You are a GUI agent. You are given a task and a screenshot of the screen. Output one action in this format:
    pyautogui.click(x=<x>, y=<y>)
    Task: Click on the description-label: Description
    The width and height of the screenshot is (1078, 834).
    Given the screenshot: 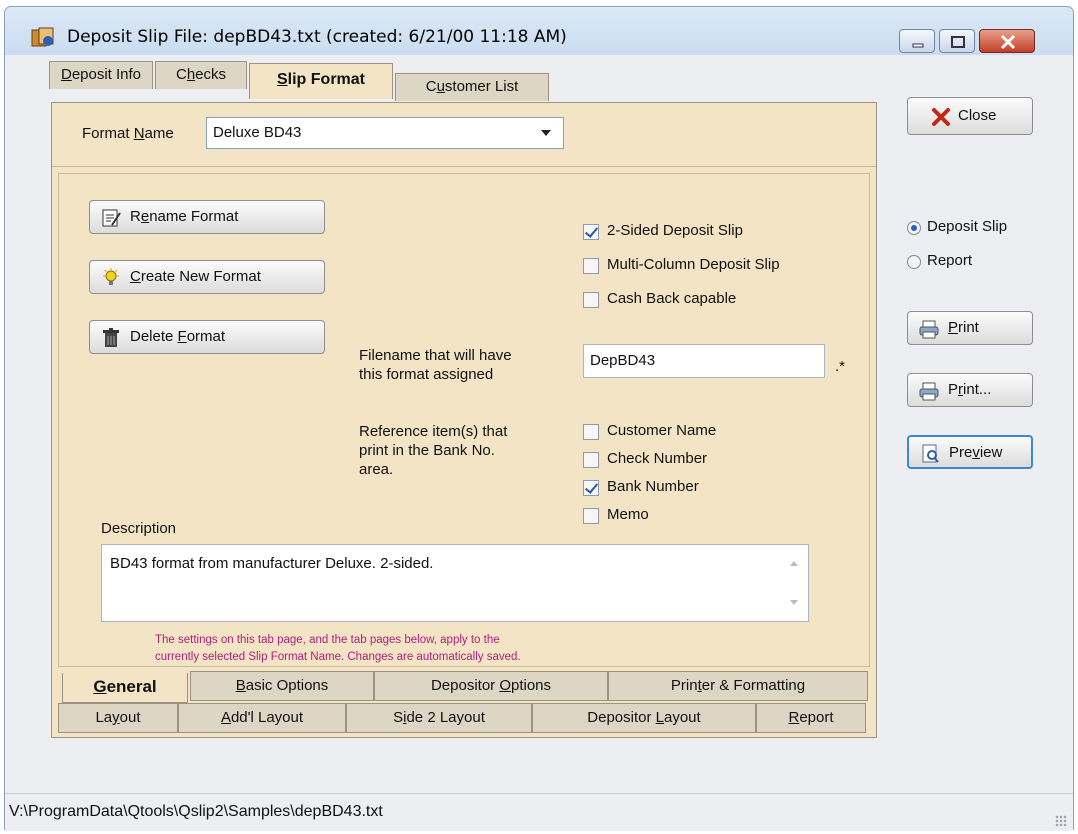 What is the action you would take?
    pyautogui.click(x=139, y=528)
    